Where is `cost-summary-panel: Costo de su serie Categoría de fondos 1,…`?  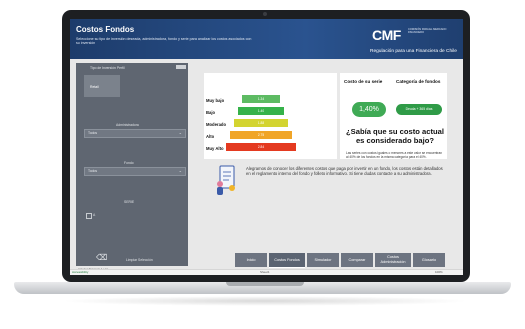
cost-summary-panel: Costo de su serie Categoría de fondos 1,… is located at coordinates (393, 116).